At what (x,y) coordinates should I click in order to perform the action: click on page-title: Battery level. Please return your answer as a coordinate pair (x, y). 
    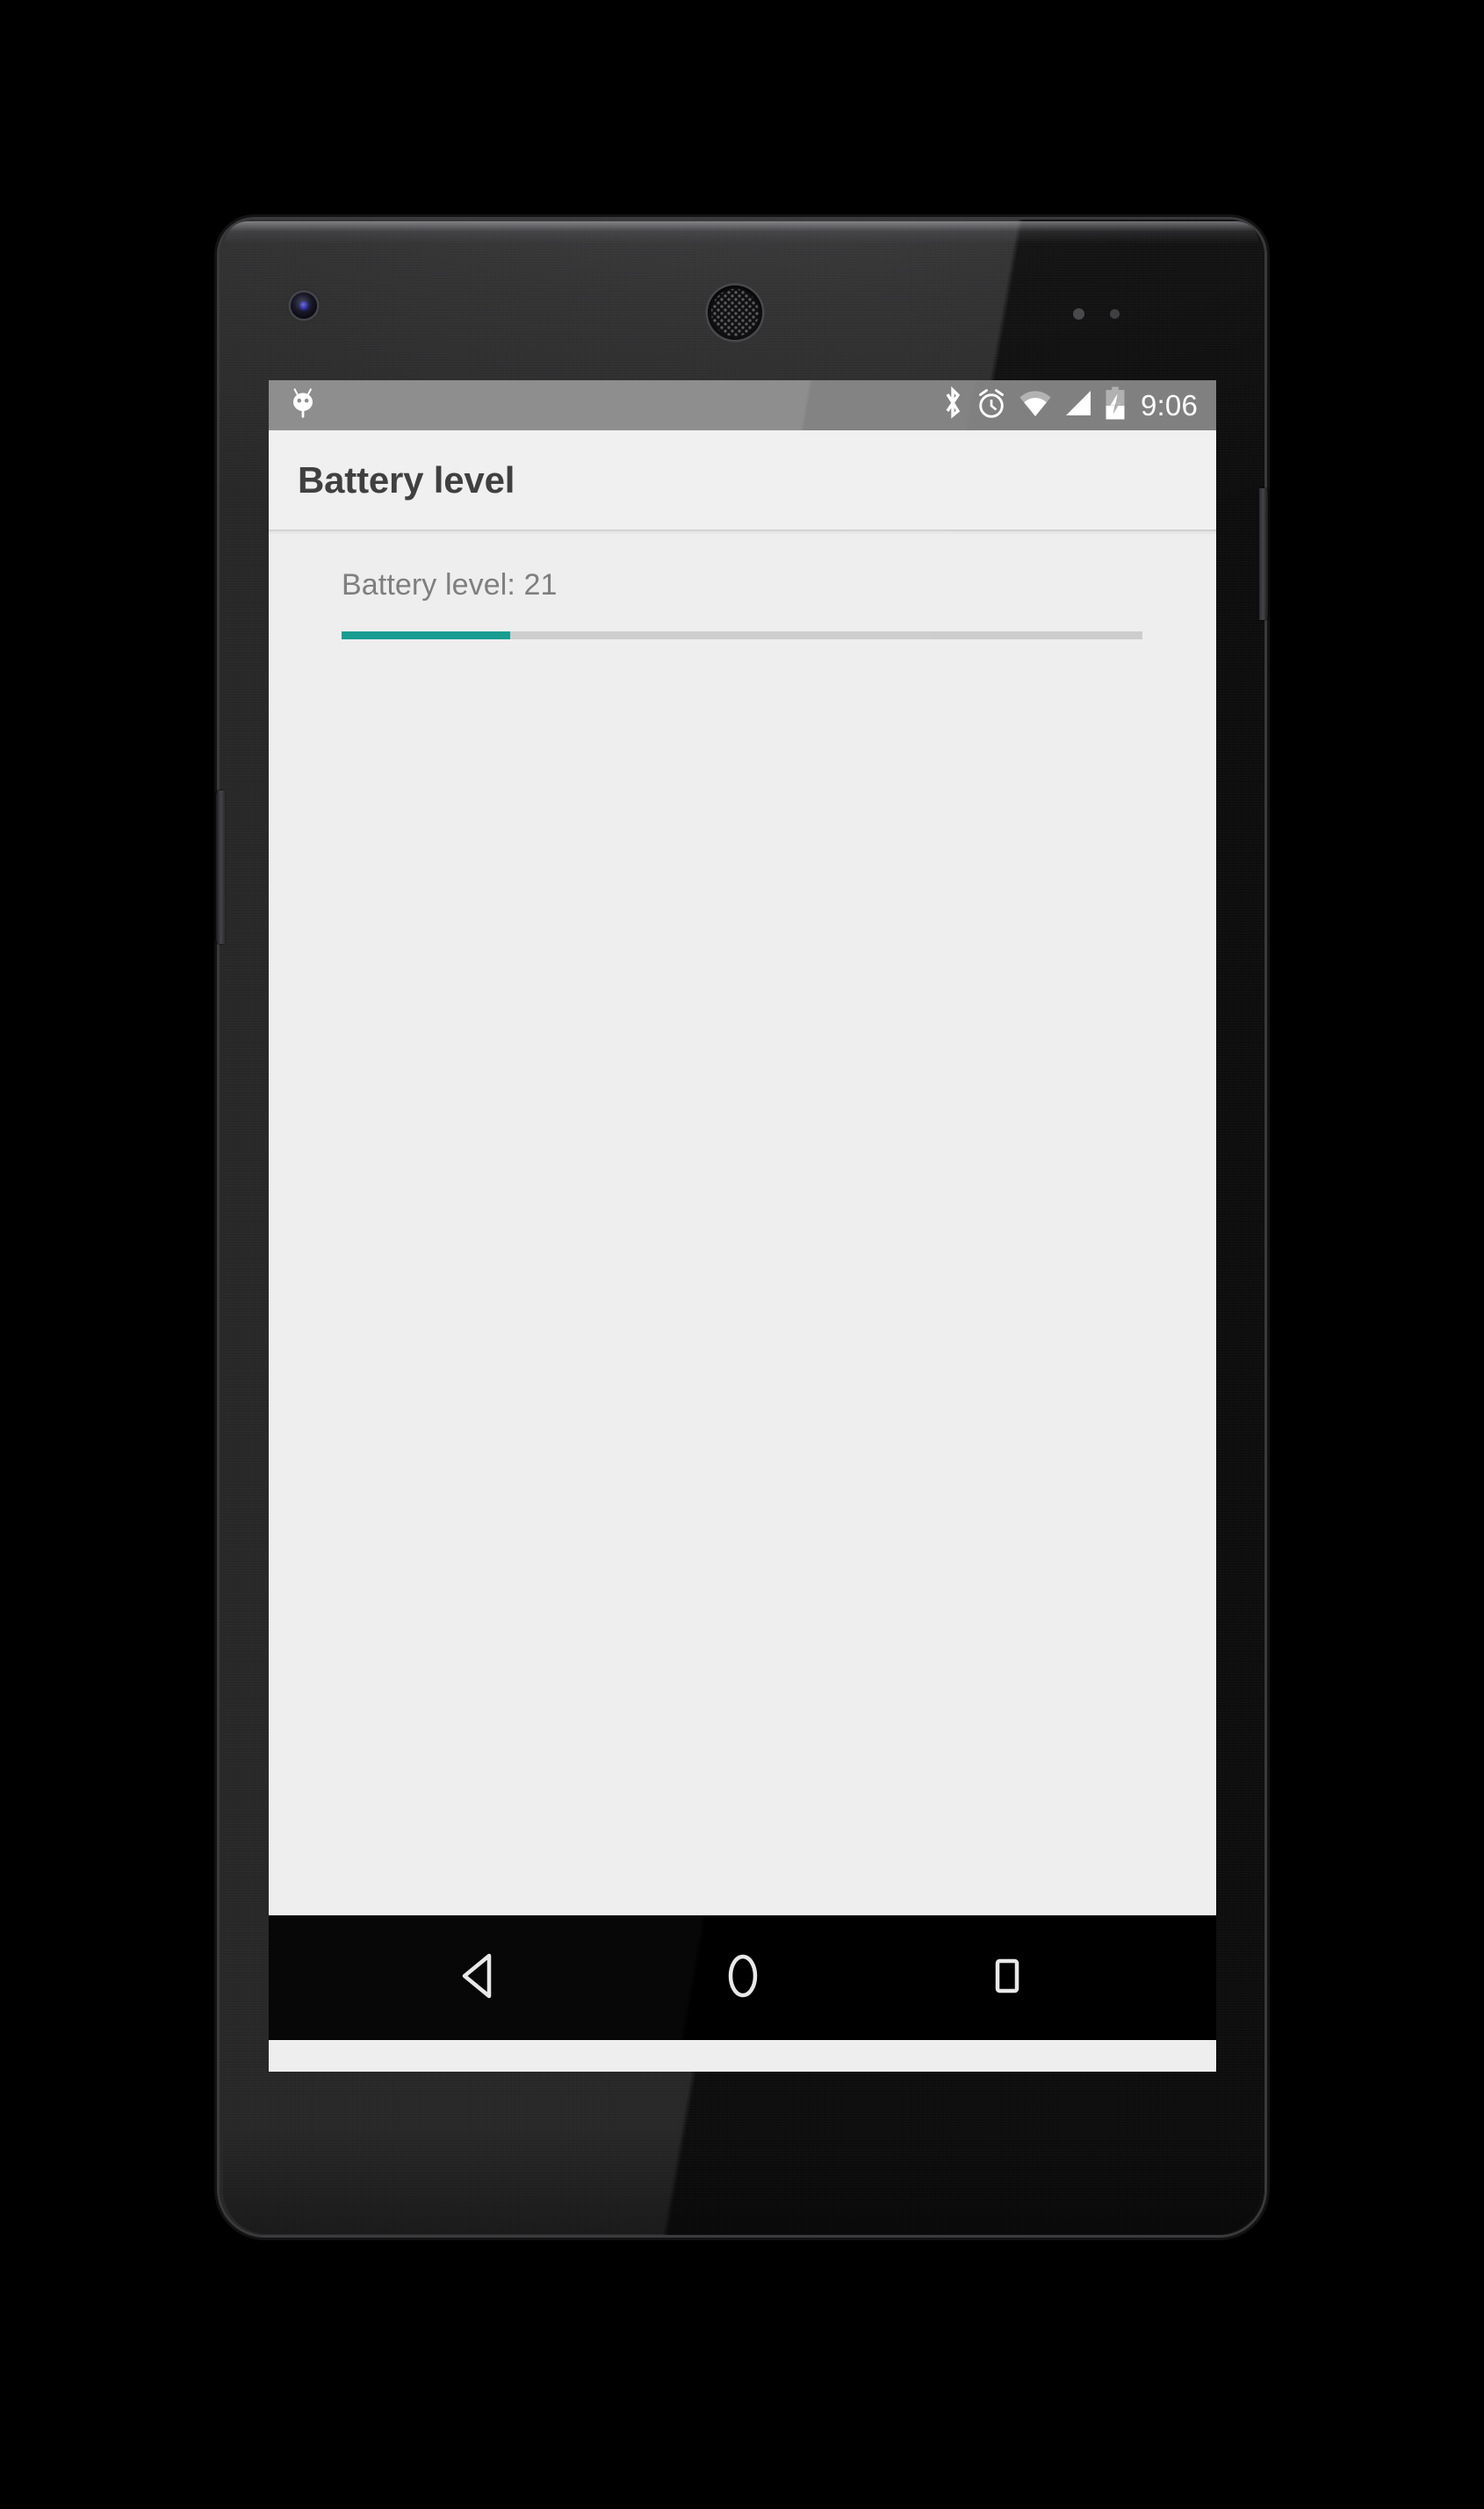
    Looking at the image, I should click on (406, 479).